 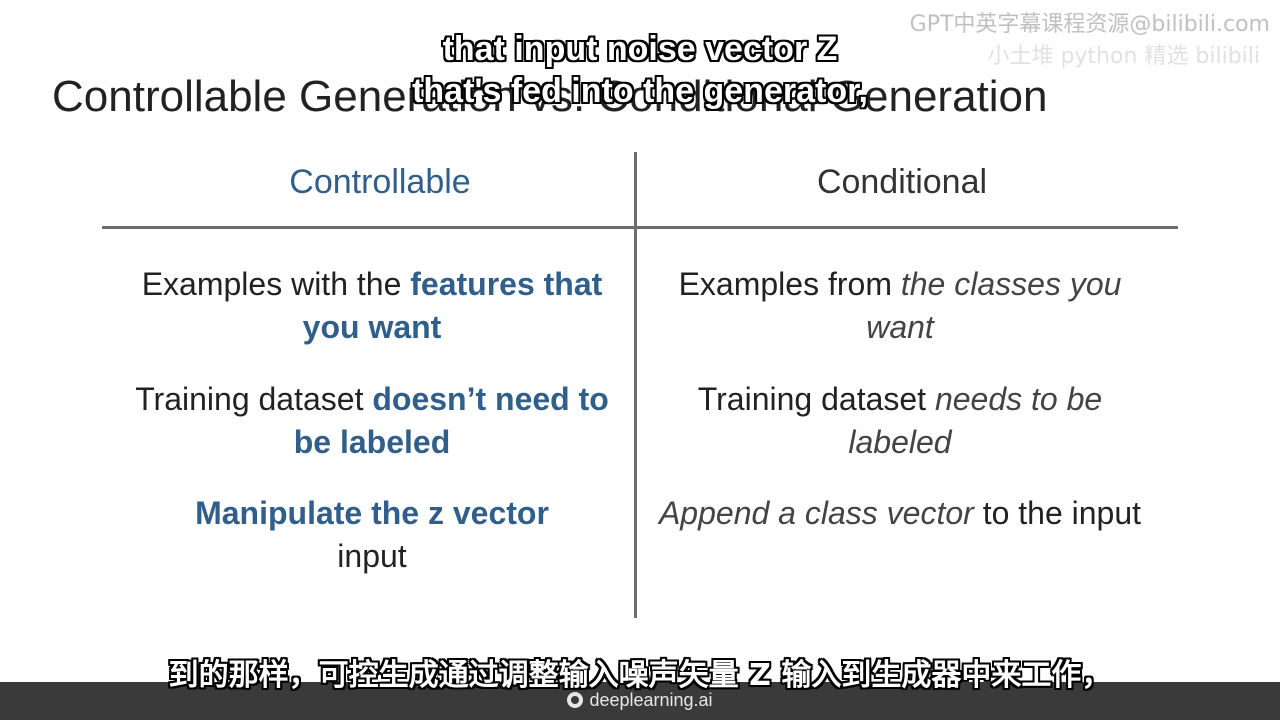 I want to click on vertical-divider, so click(x=635, y=385).